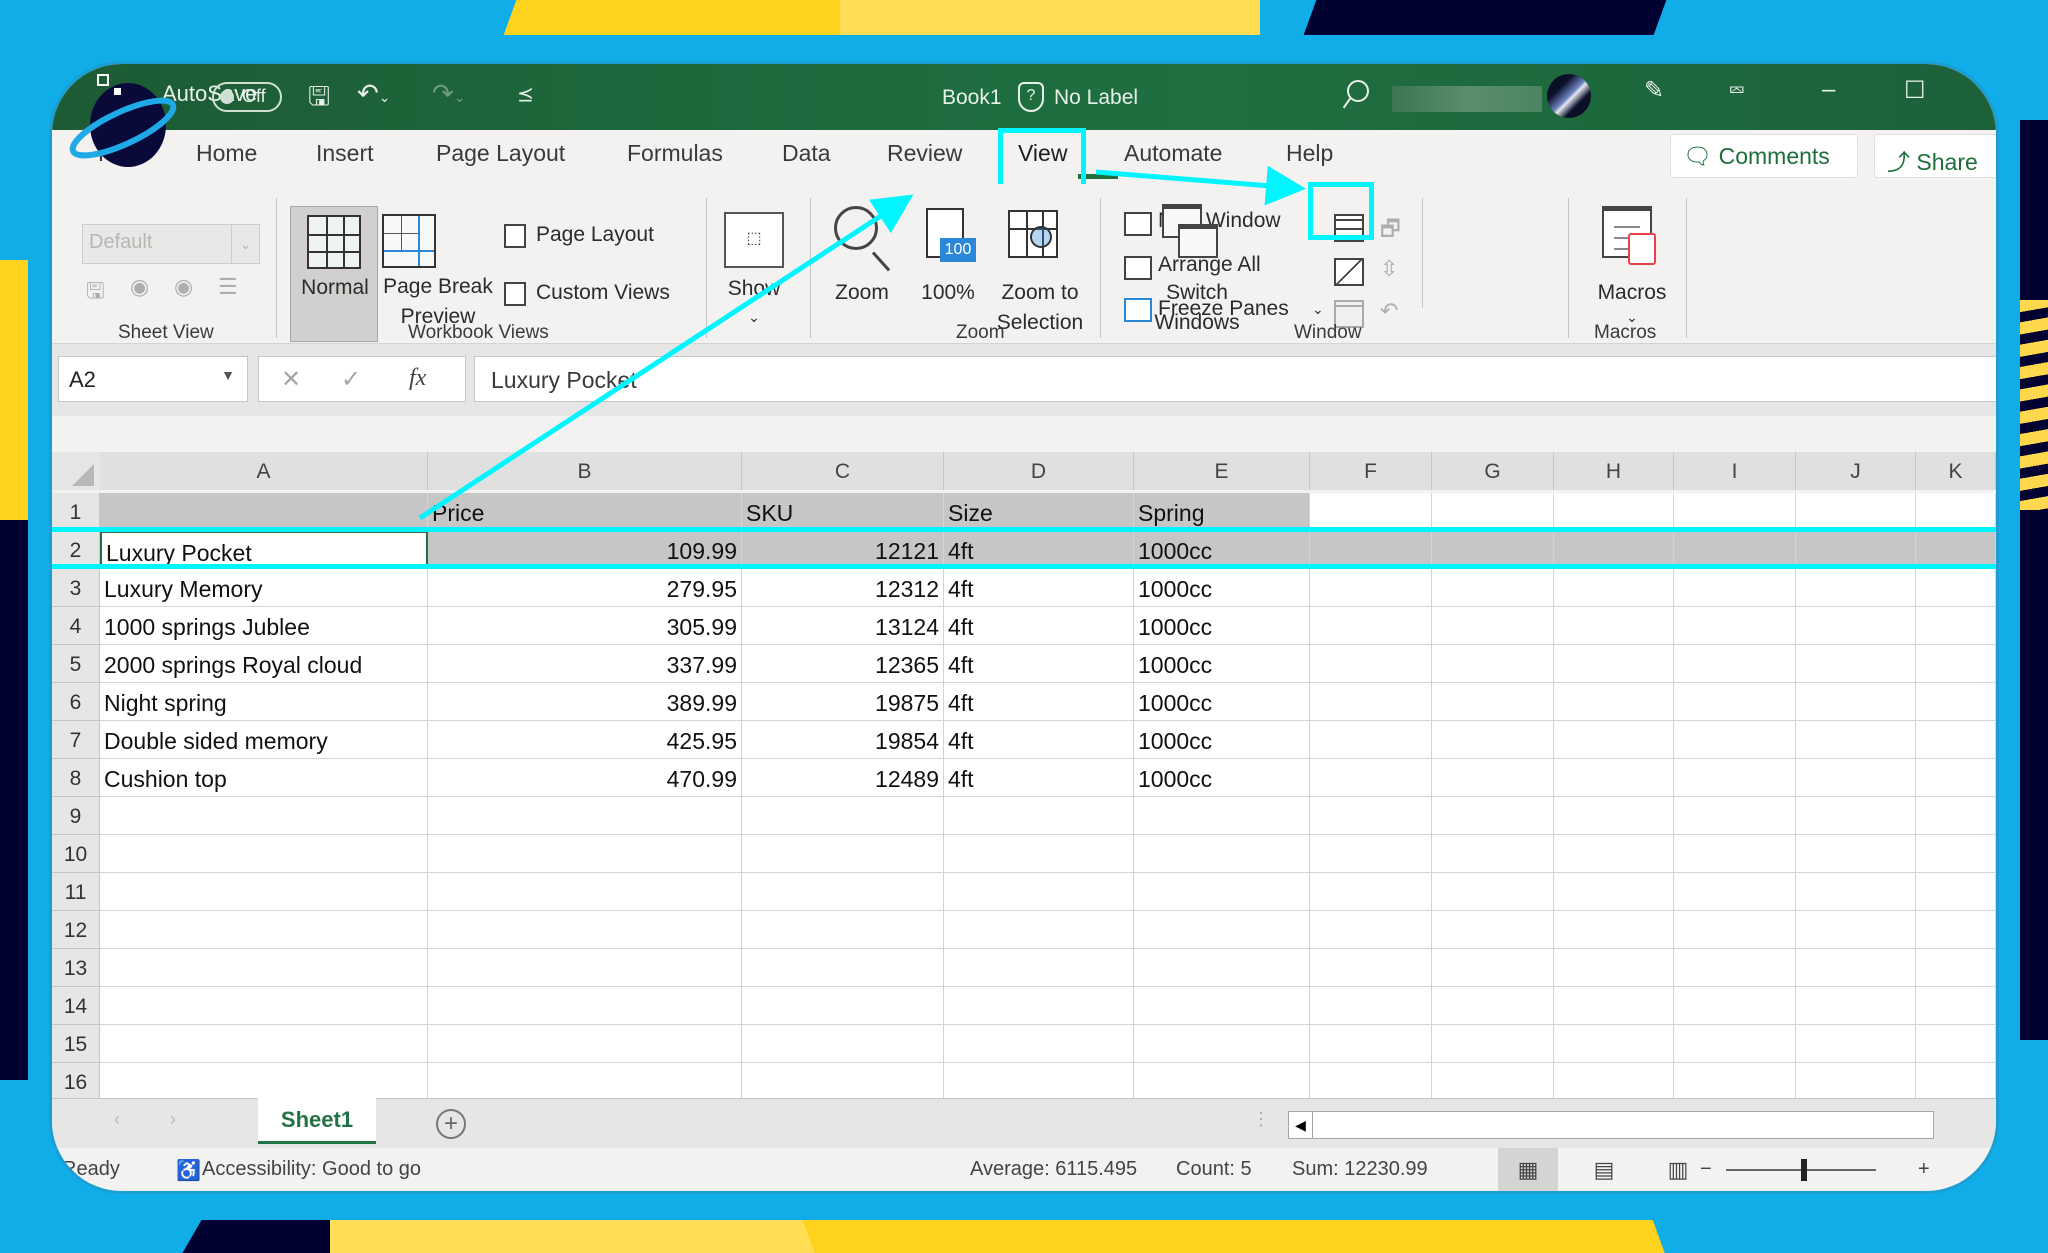 This screenshot has width=2048, height=1253. I want to click on cell-b8: 470.99, so click(585, 778).